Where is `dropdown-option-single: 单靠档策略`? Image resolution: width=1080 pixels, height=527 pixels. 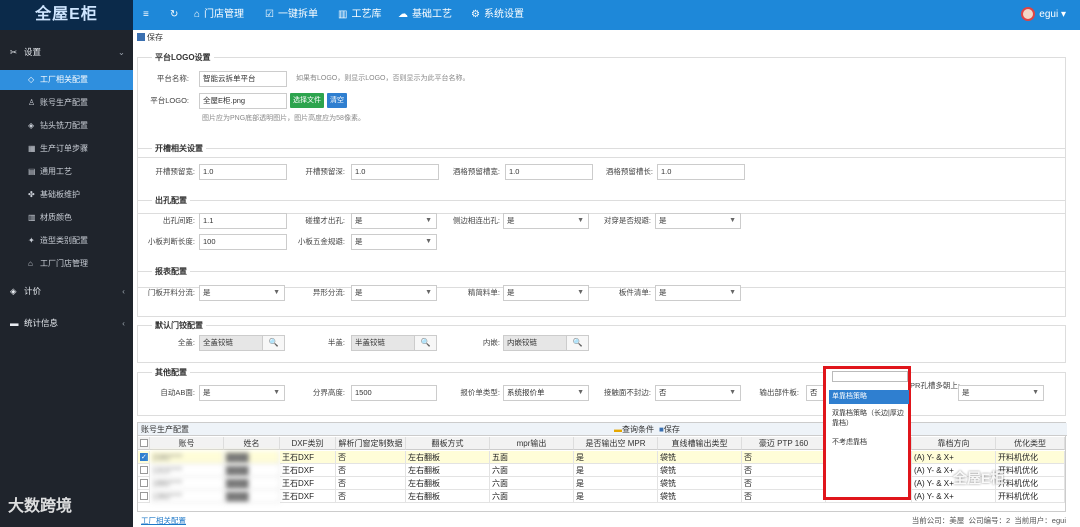
dropdown-option-single: 单靠档策略 is located at coordinates (869, 397).